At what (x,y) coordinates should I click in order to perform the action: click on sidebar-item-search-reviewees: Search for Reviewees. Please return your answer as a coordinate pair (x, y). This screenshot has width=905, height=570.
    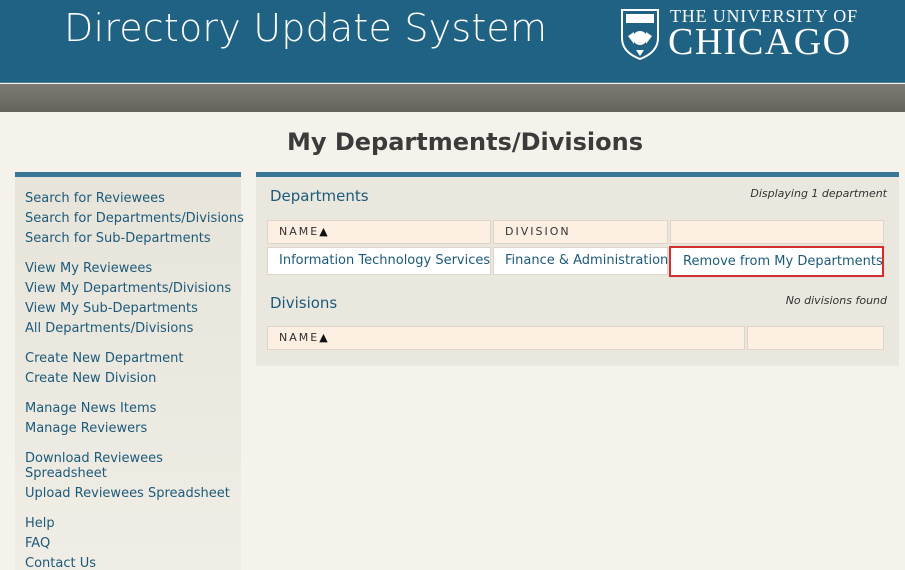
    Looking at the image, I should click on (129, 199).